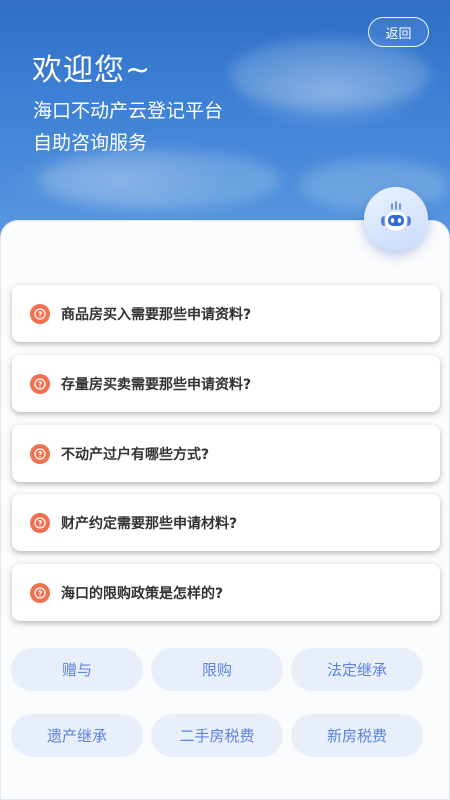 The image size is (450, 800). Describe the element at coordinates (217, 669) in the screenshot. I see `tag-purchase-limit: 限购` at that location.